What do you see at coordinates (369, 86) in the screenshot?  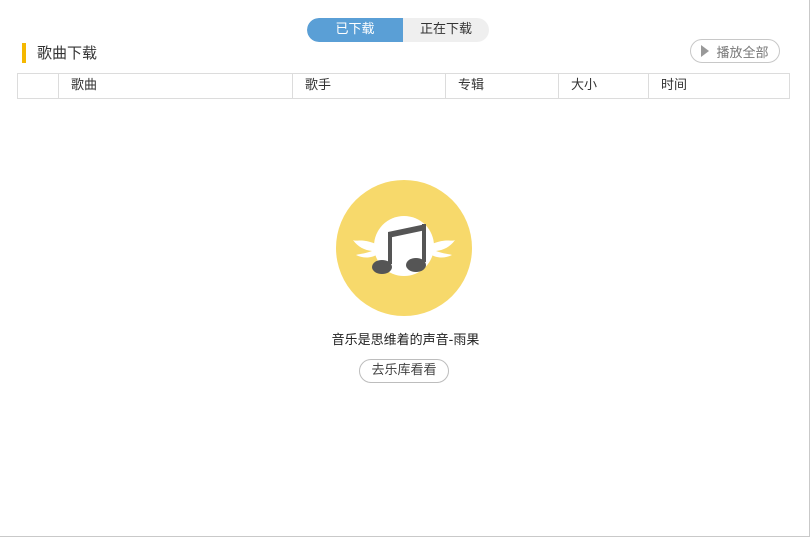 I see `column-header-artist: 歌手` at bounding box center [369, 86].